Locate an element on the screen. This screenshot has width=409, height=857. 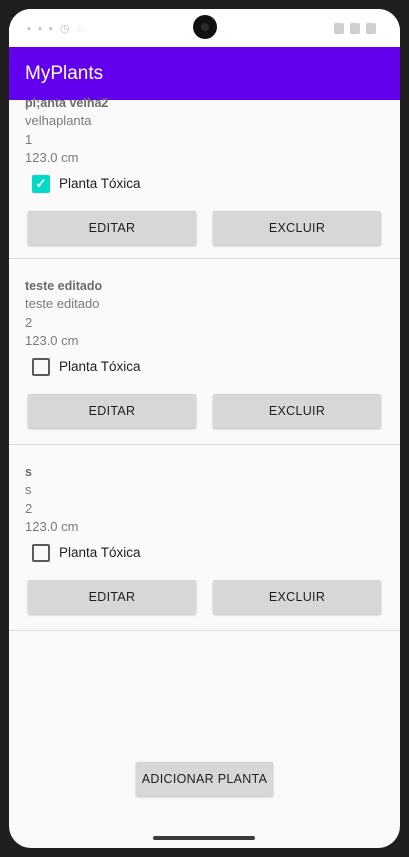
check-icon: ✓ is located at coordinates (41, 183).